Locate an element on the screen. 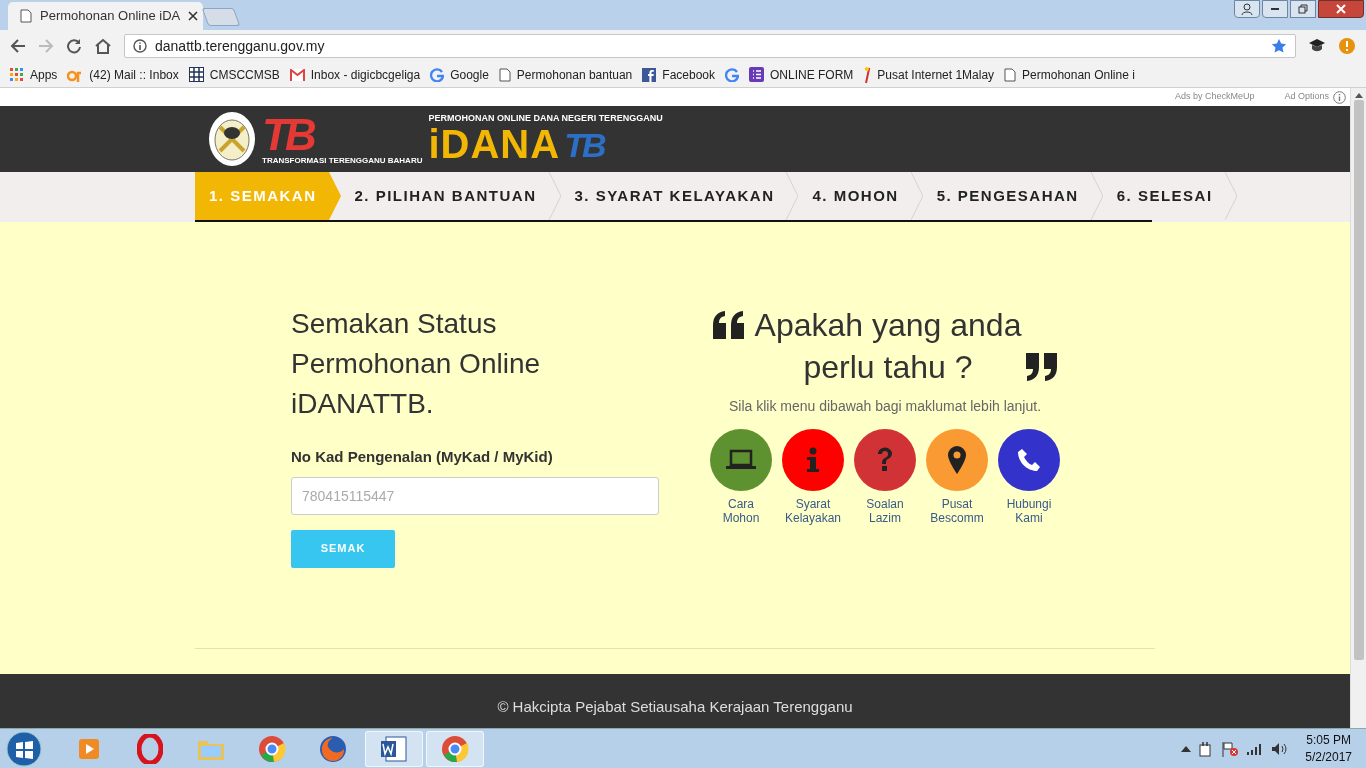 This screenshot has height=768, width=1366. reload-icon is located at coordinates (74, 46).